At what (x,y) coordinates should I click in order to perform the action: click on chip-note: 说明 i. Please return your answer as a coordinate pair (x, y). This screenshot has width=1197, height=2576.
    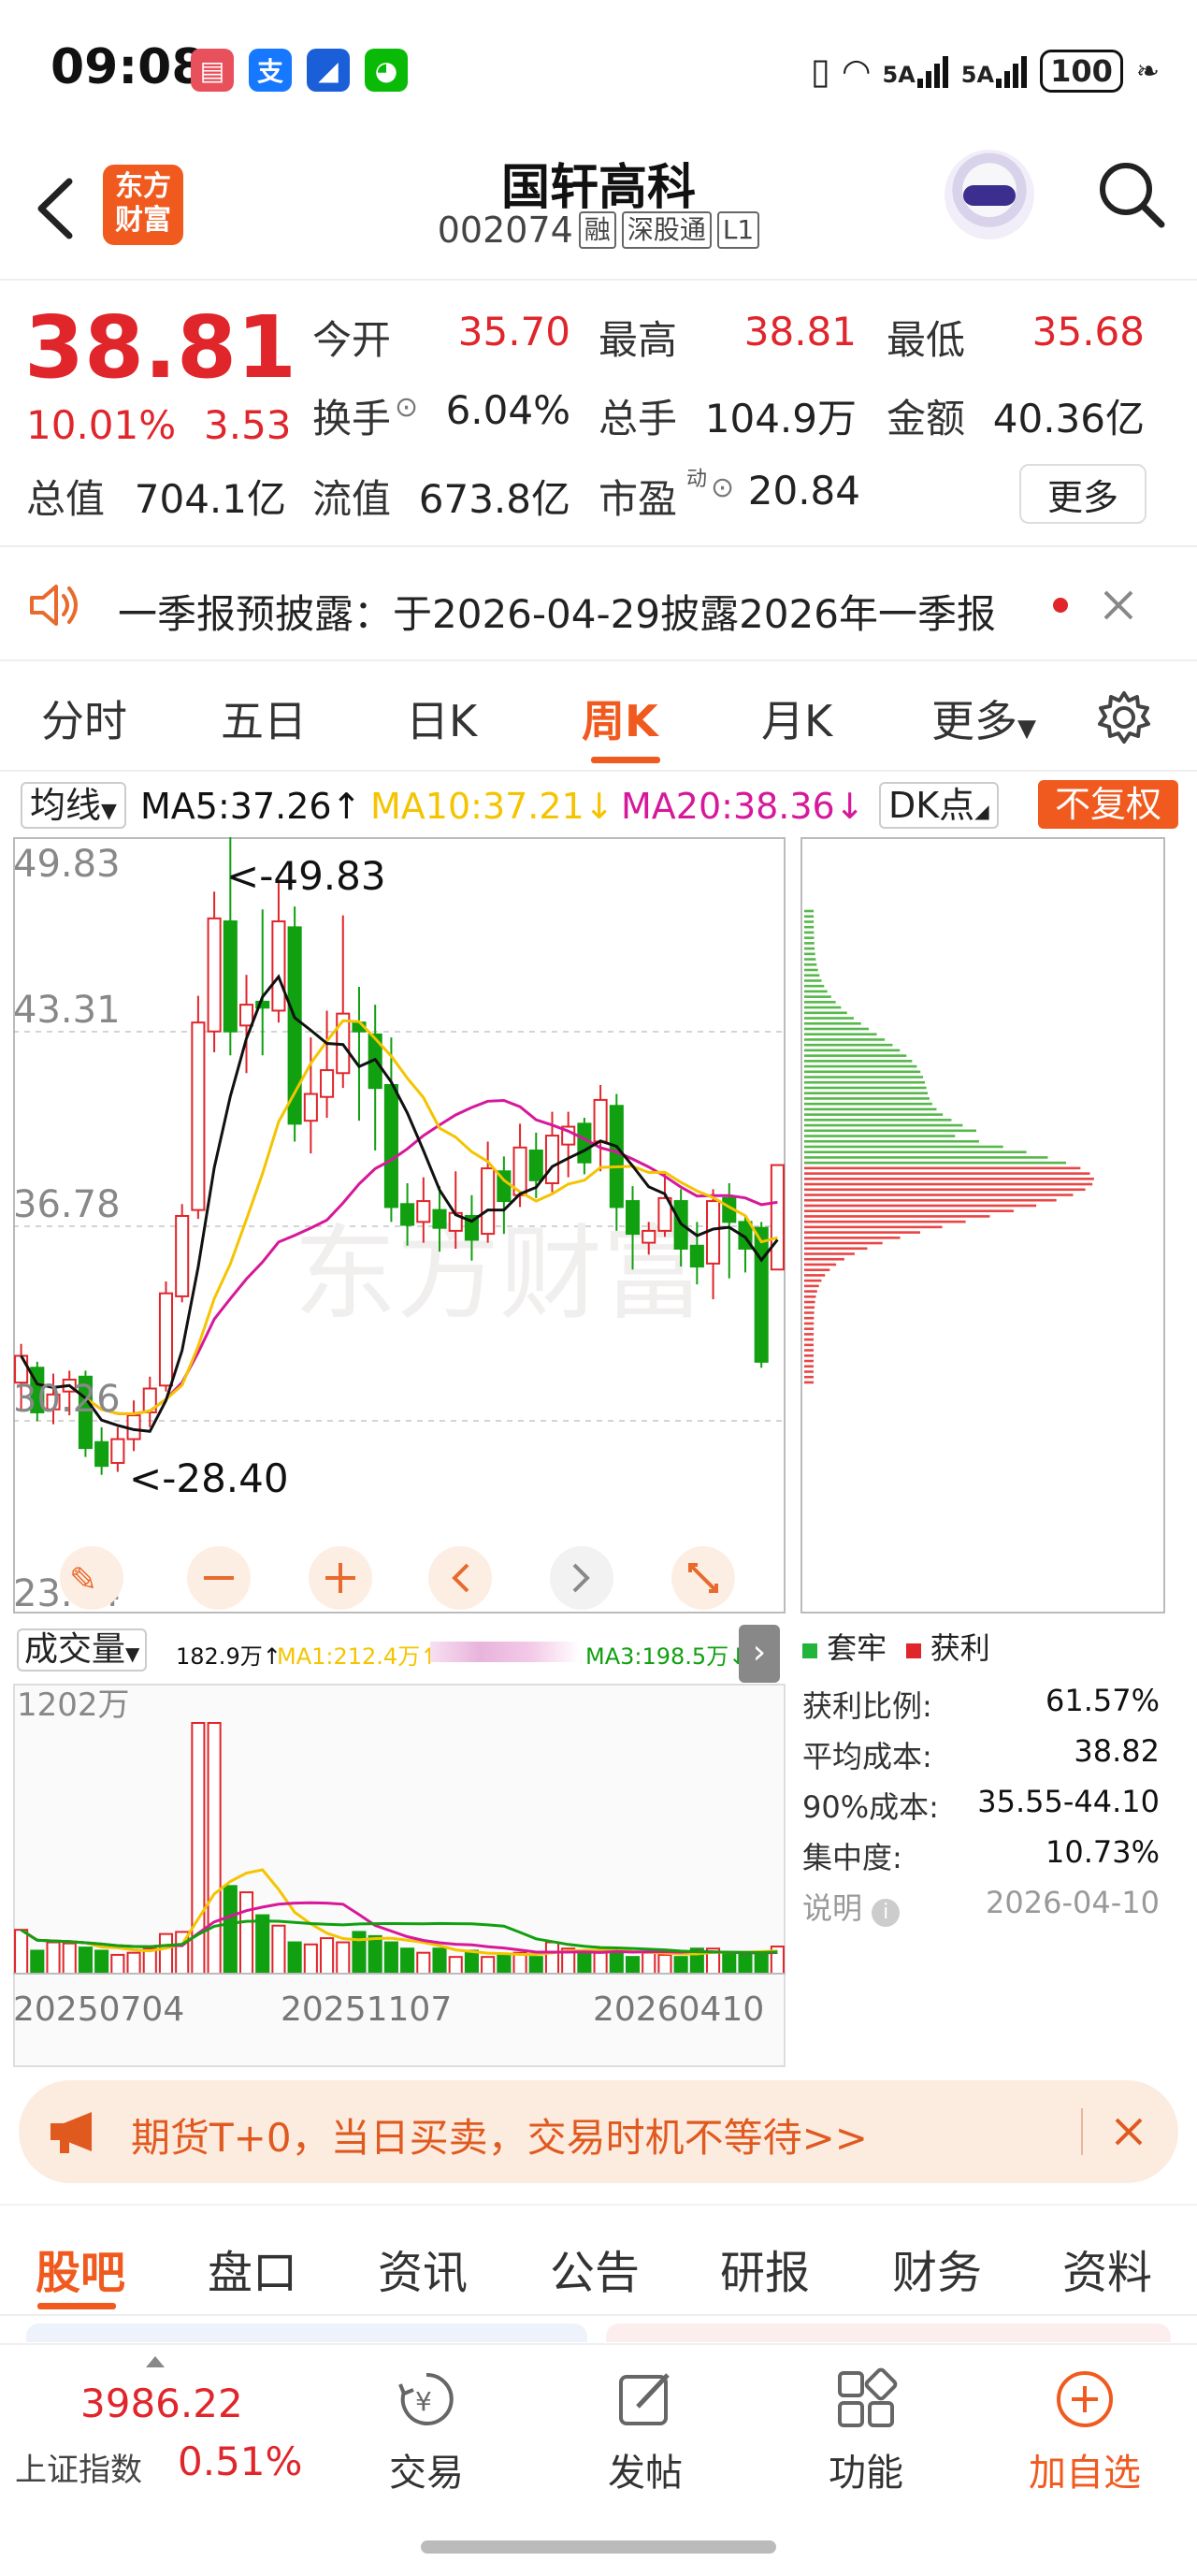
    Looking at the image, I should click on (851, 1906).